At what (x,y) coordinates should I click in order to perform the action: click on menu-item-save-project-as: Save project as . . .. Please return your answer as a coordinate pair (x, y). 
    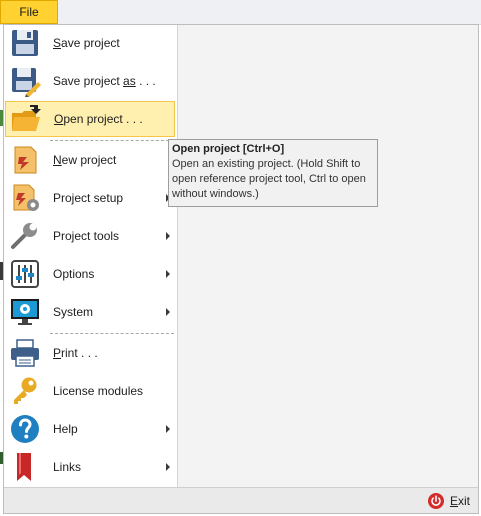
    Looking at the image, I should click on (90, 81).